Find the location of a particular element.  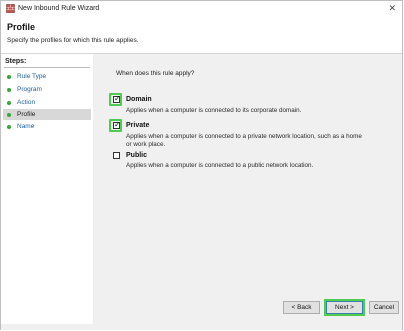

close-icon: ✕ is located at coordinates (392, 8).